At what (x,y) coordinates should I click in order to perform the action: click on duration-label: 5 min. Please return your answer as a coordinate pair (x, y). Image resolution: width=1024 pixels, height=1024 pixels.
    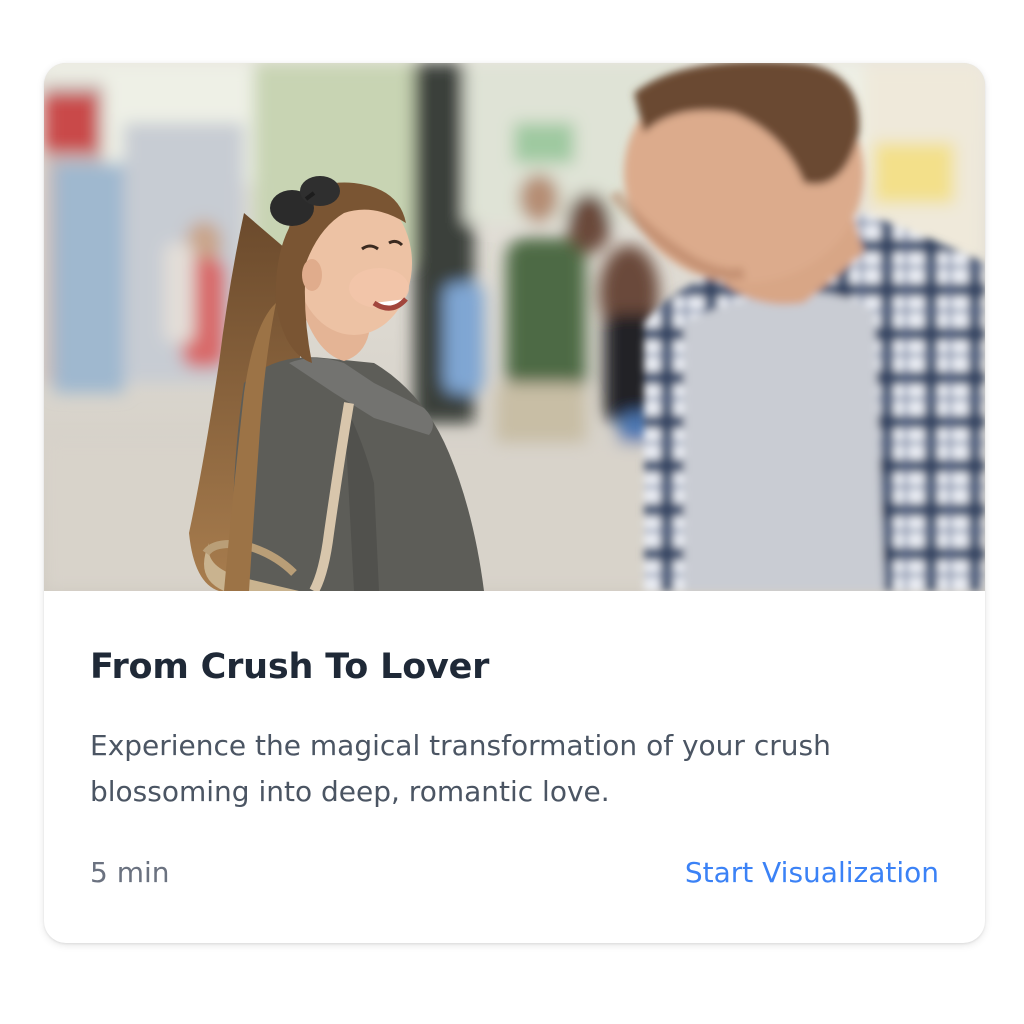
    Looking at the image, I should click on (130, 872).